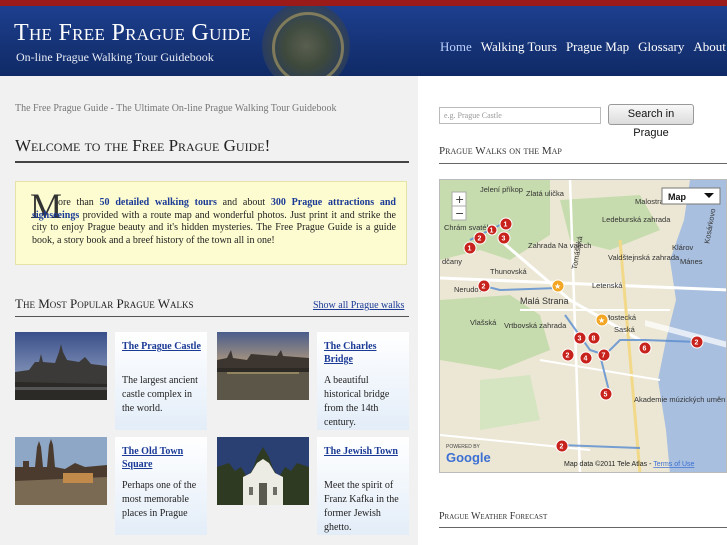  What do you see at coordinates (651, 121) in the screenshot?
I see `search-button: Search in Prague` at bounding box center [651, 121].